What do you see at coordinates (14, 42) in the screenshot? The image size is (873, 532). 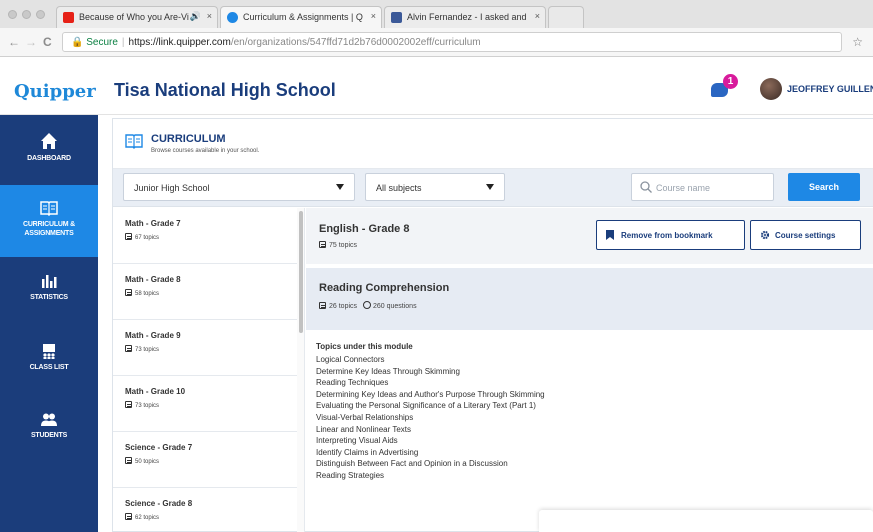 I see `back-icon: ←` at bounding box center [14, 42].